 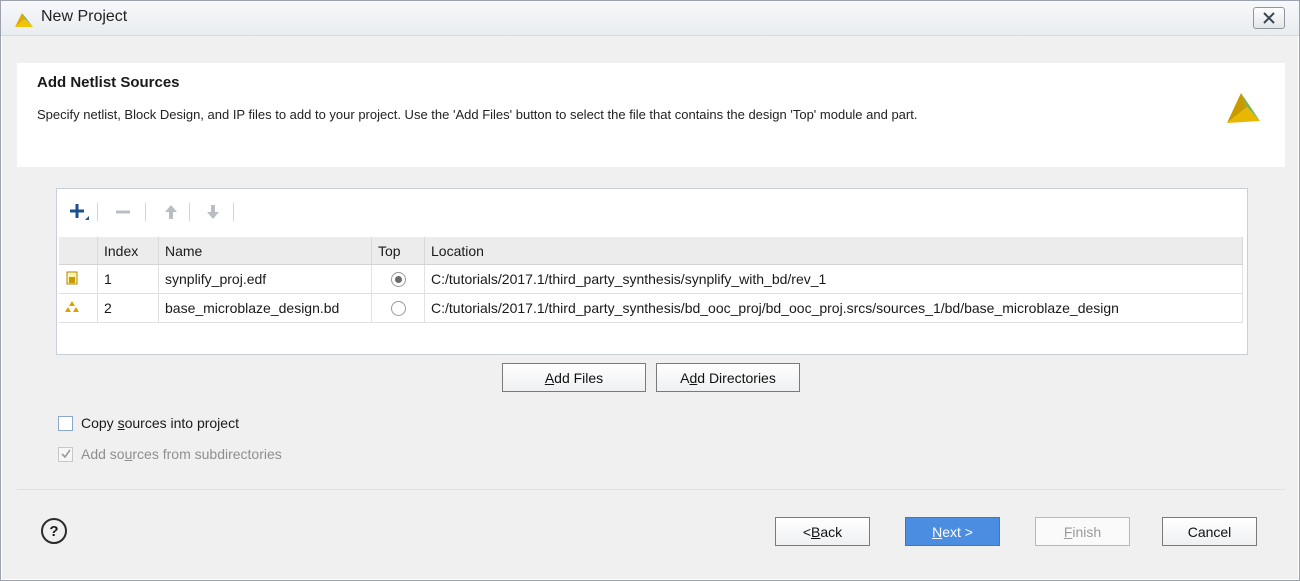 I want to click on sources-toolbar, so click(x=652, y=212).